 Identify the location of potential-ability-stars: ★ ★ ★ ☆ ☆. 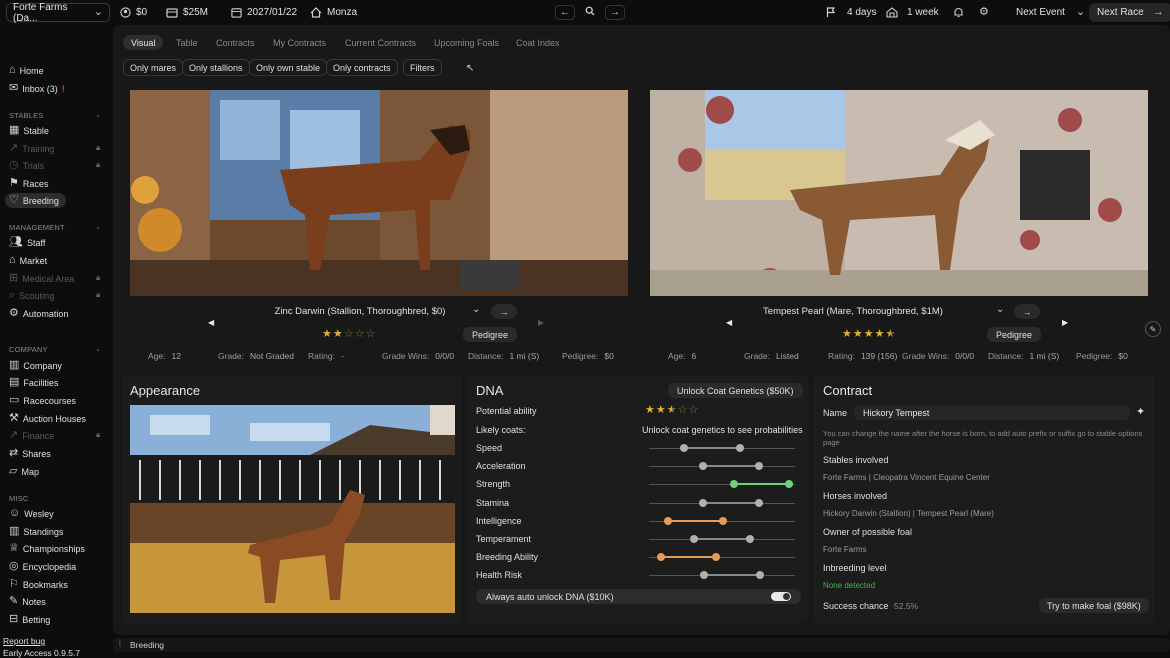
(671, 410).